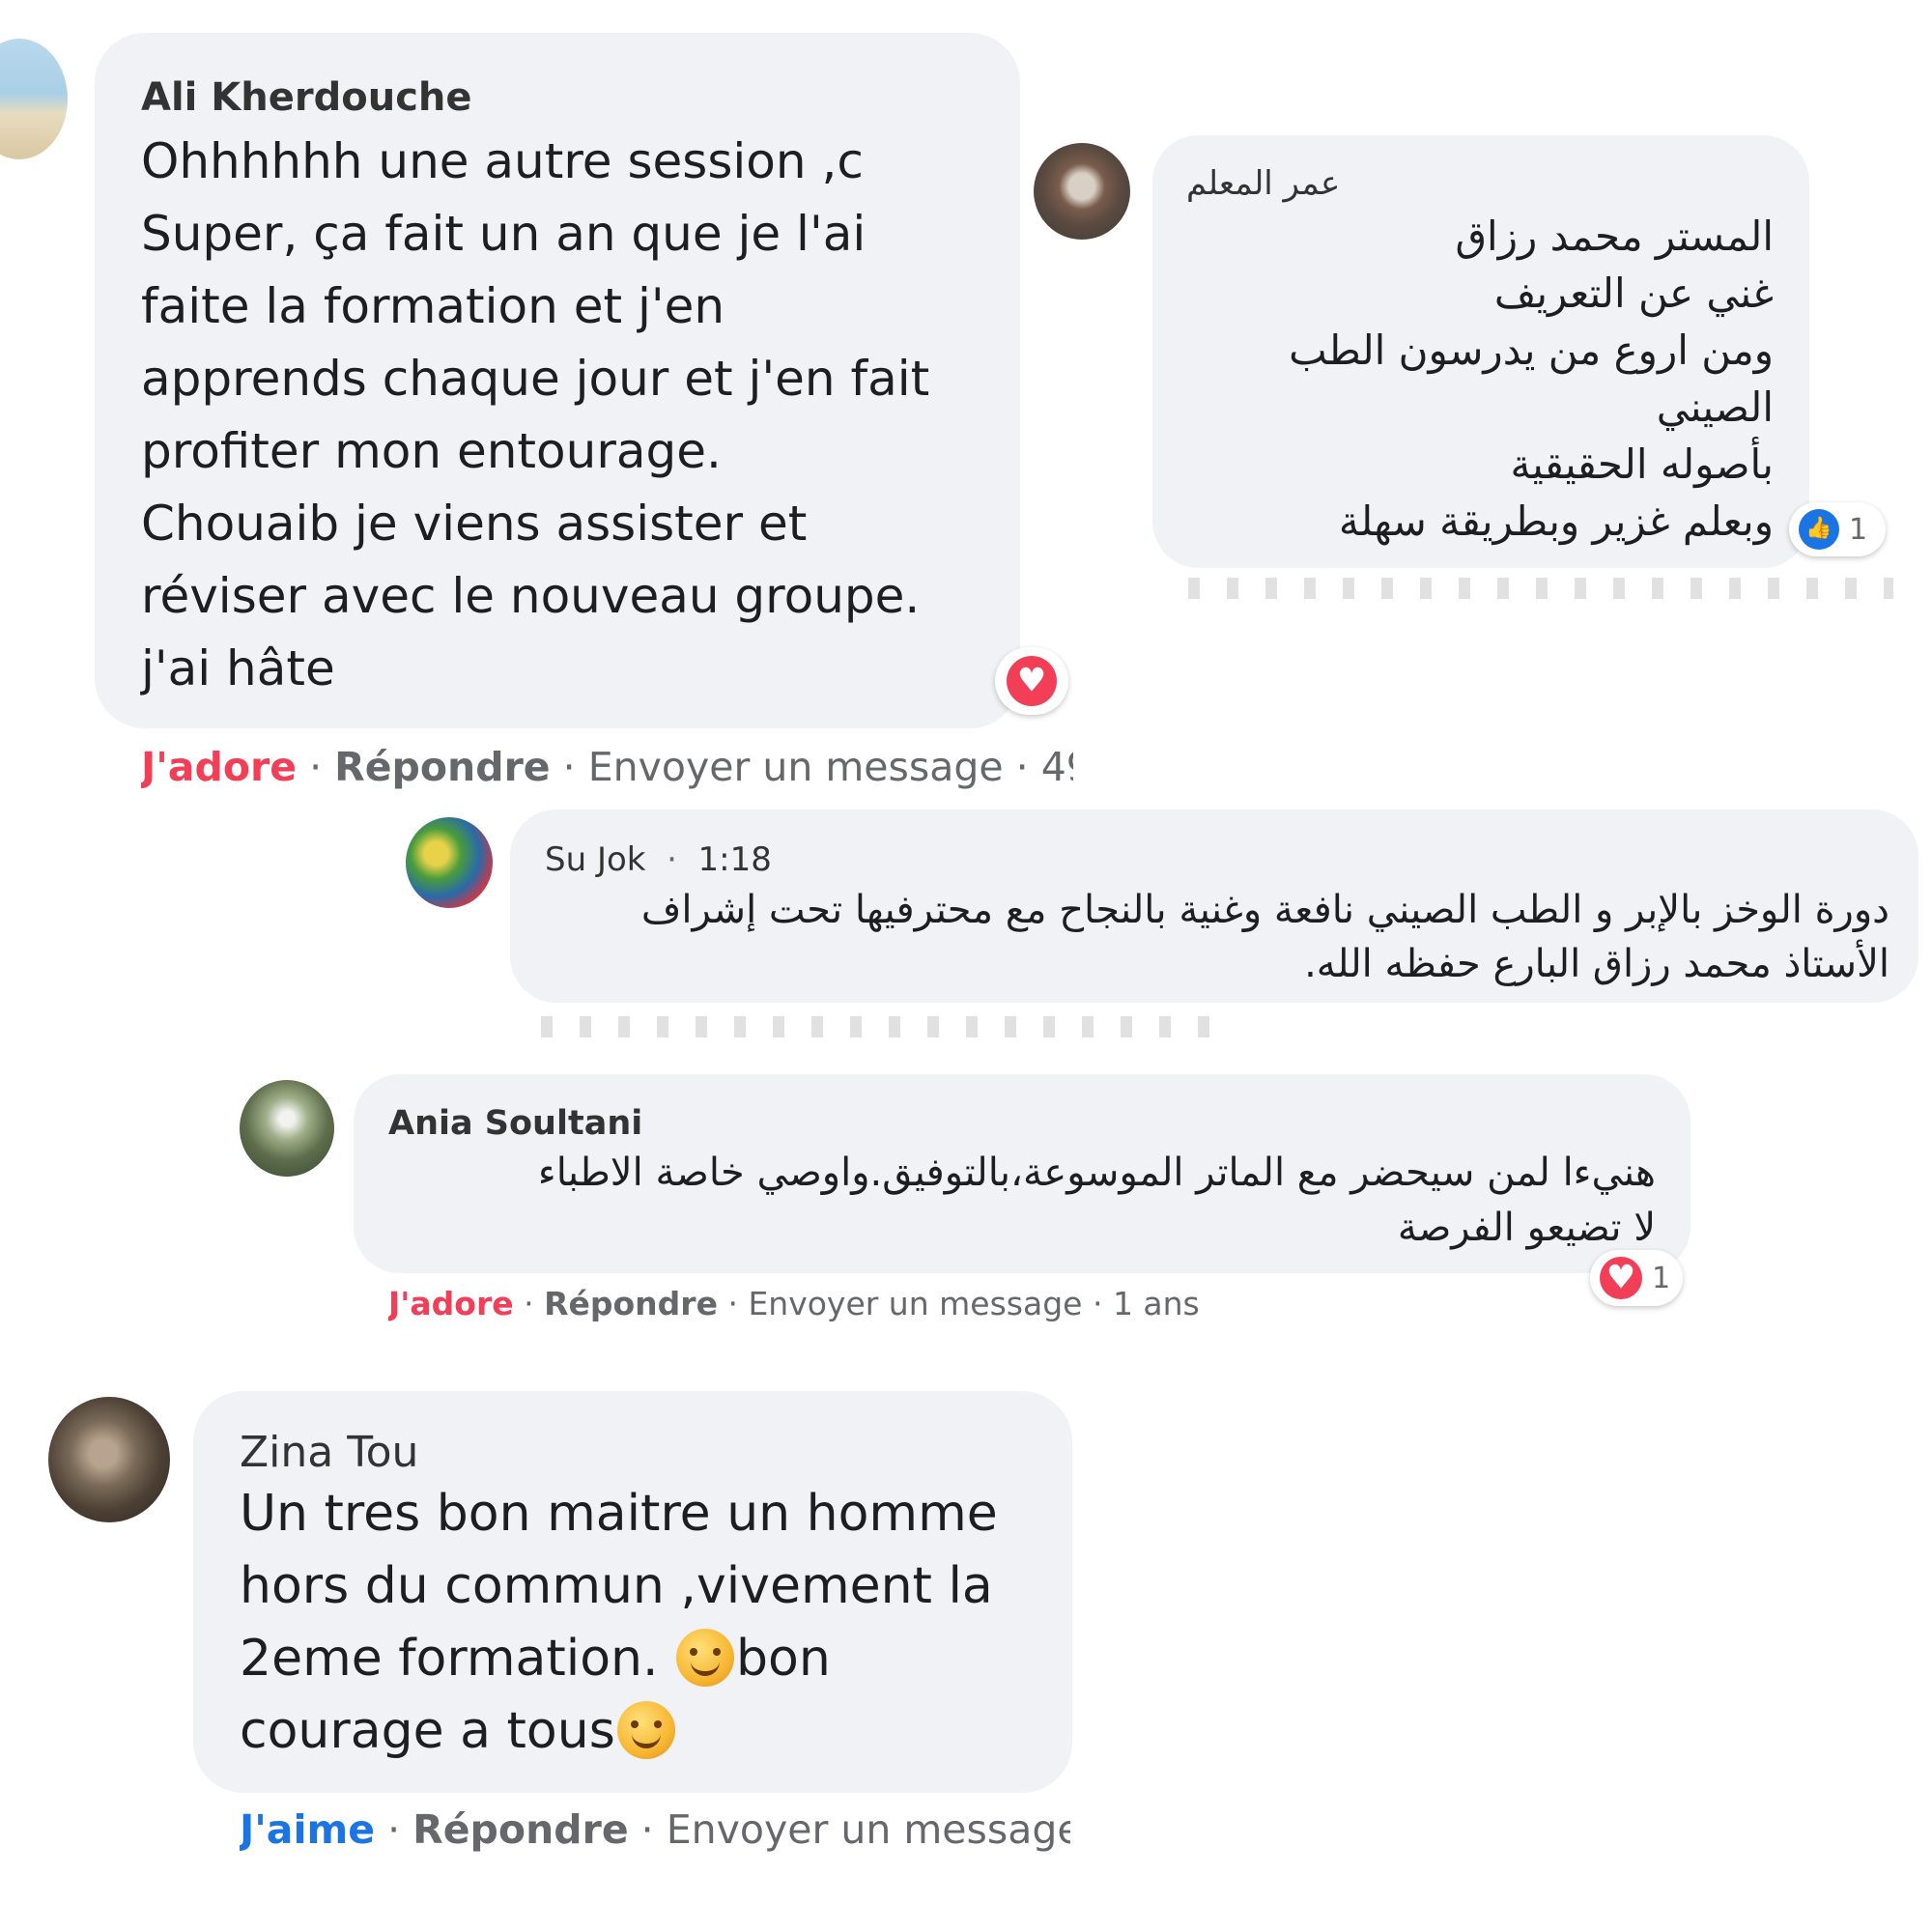 The height and width of the screenshot is (1932, 1932). I want to click on comment-line: ومن اروع من يدرسون الطب, so click(1531, 350).